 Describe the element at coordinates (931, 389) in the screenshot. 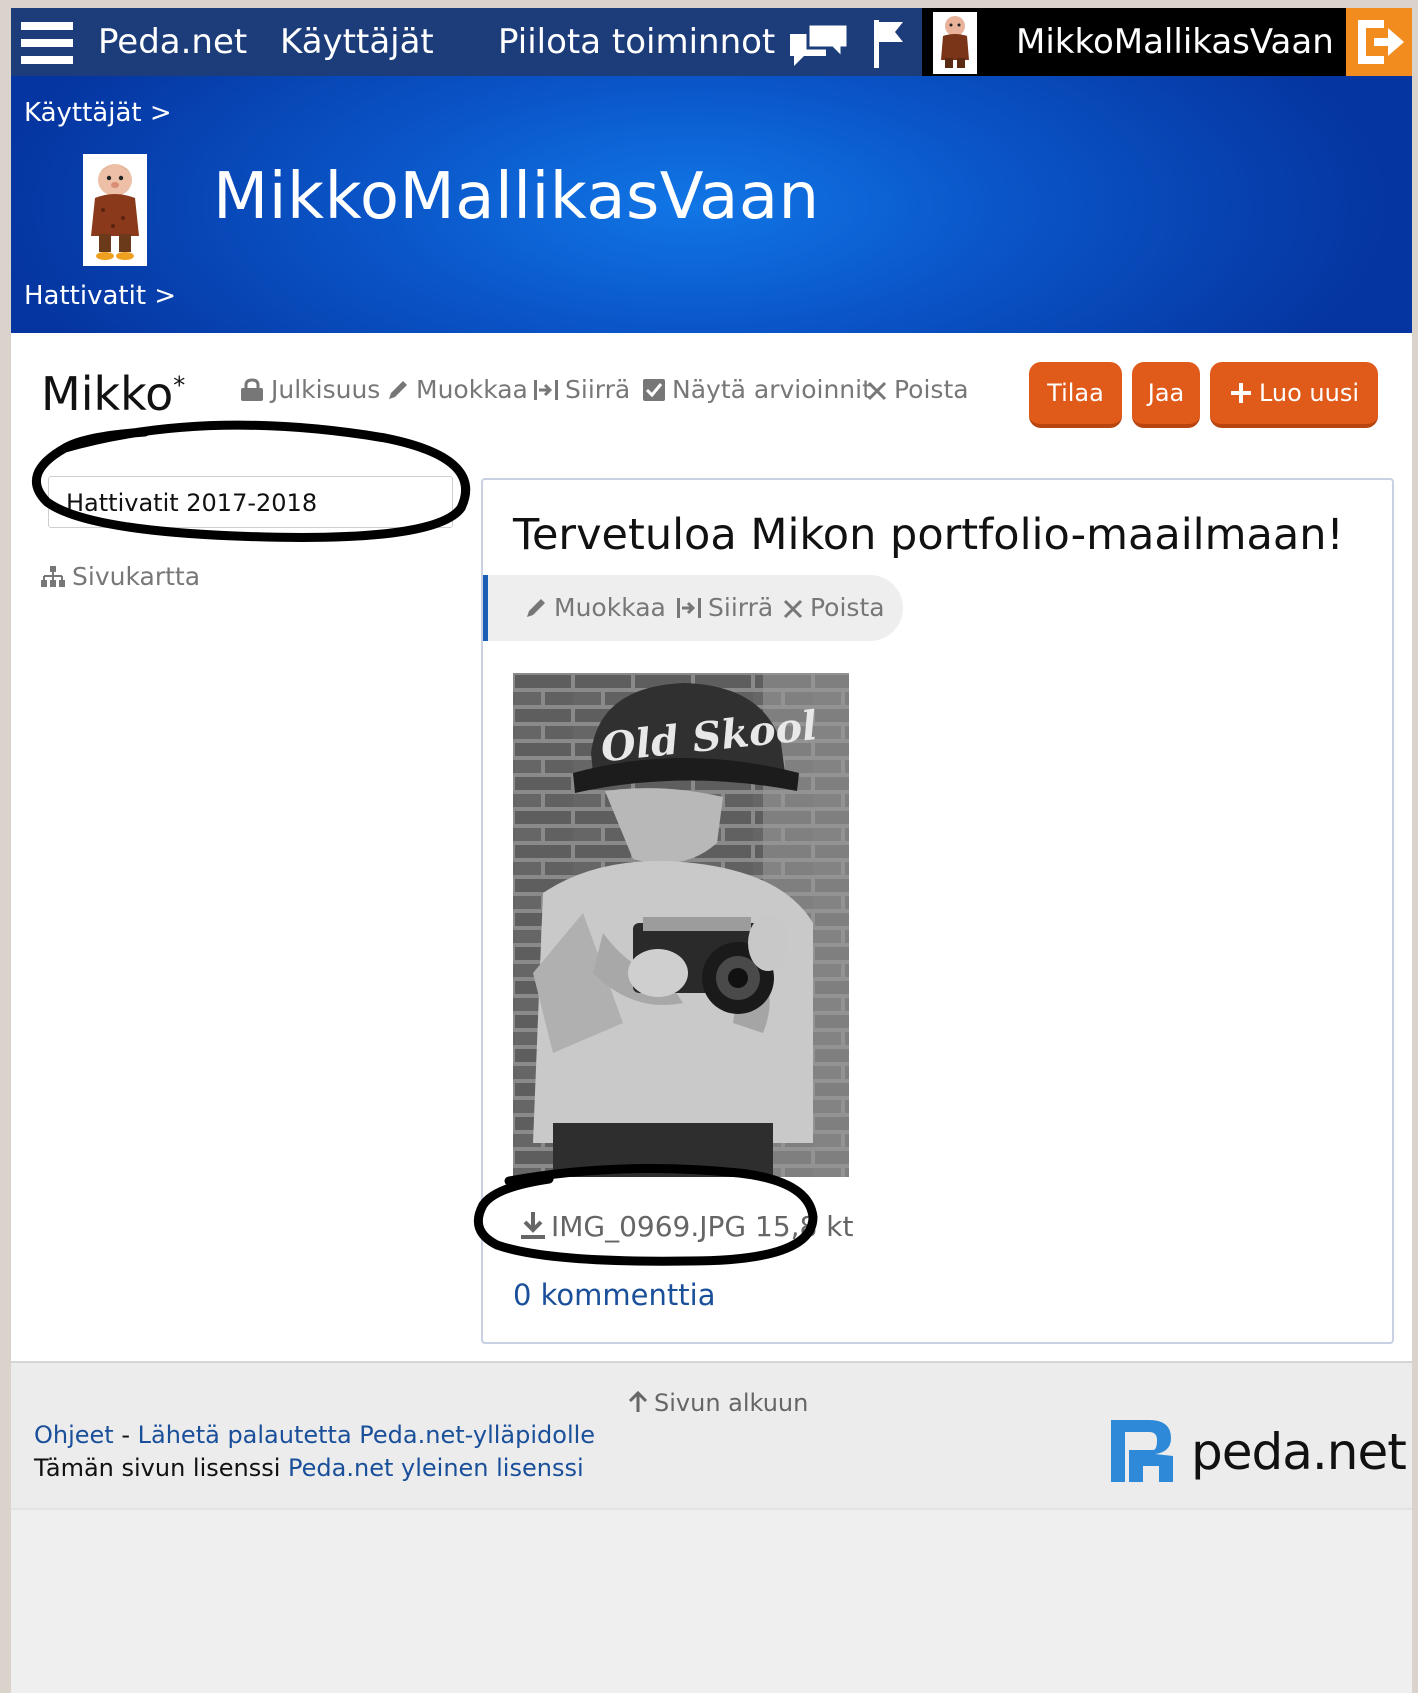

I see `delete-label: Poista` at that location.